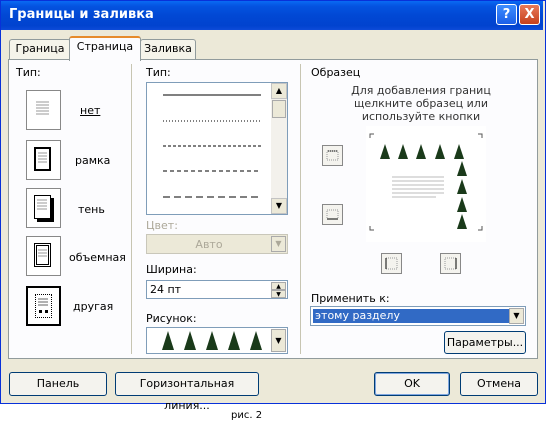  I want to click on preview-title: Образец, so click(336, 72).